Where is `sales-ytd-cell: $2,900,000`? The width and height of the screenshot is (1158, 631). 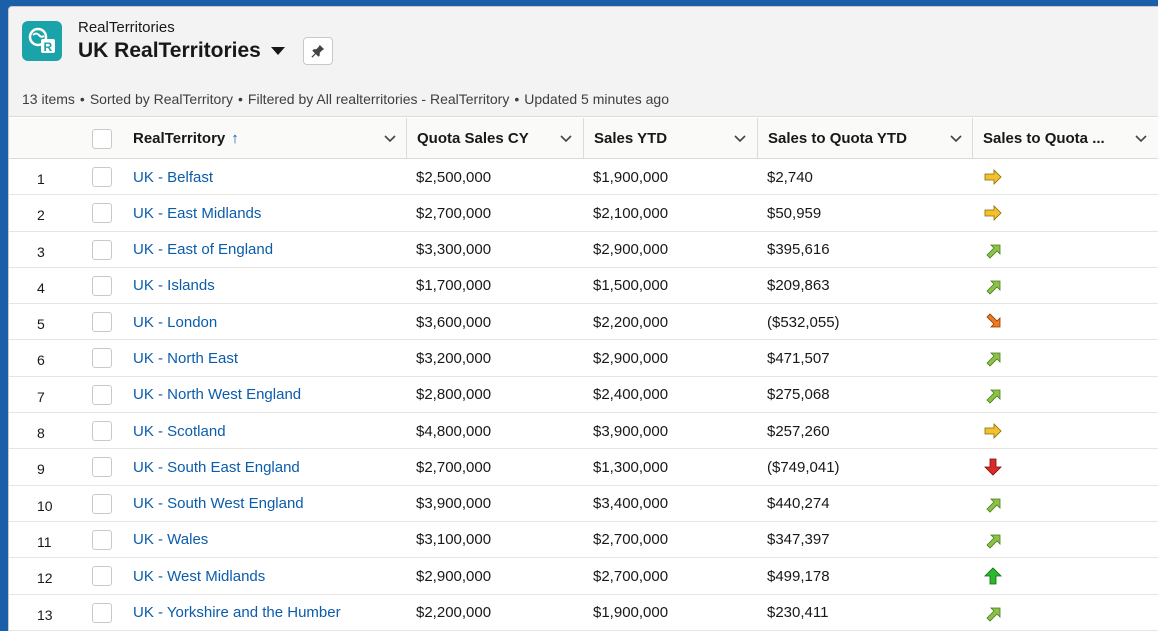 sales-ytd-cell: $2,900,000 is located at coordinates (631, 358).